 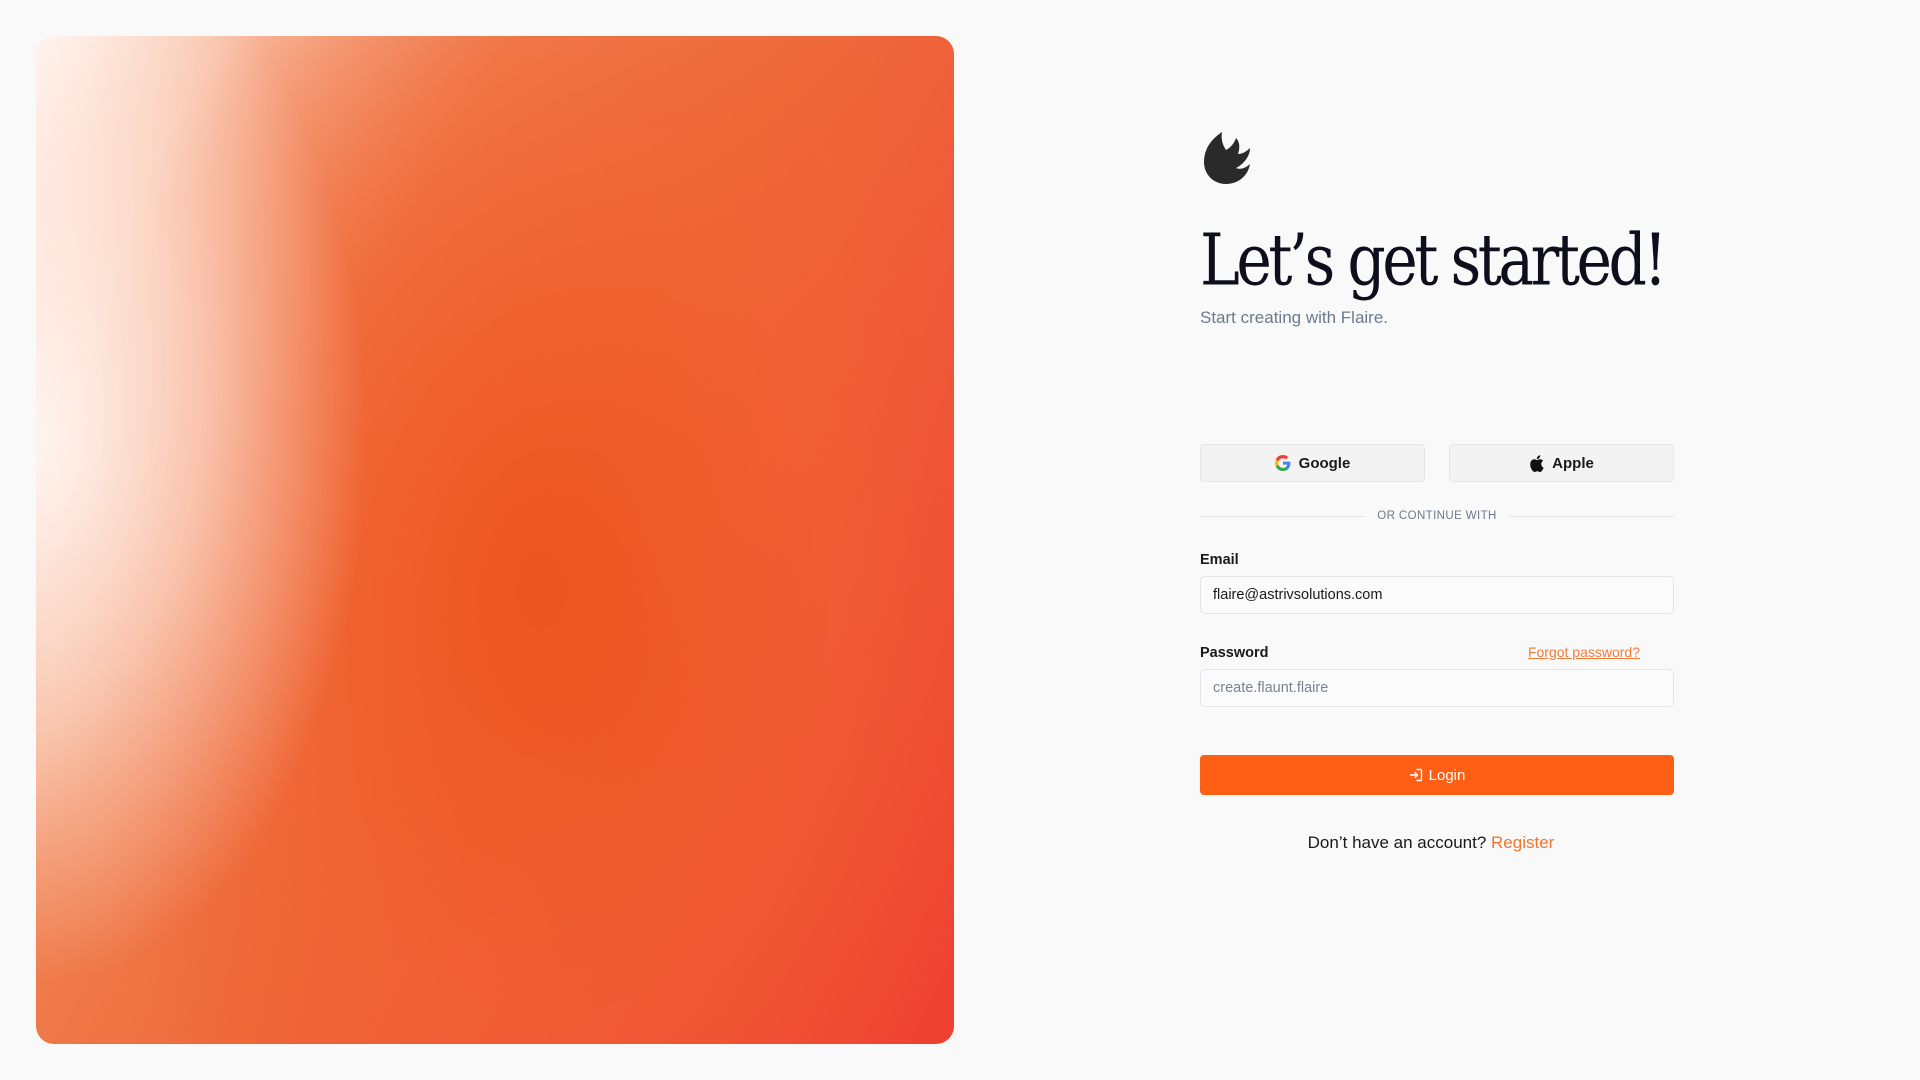 I want to click on password-field-group: Password Forgot password?, so click(x=1437, y=675).